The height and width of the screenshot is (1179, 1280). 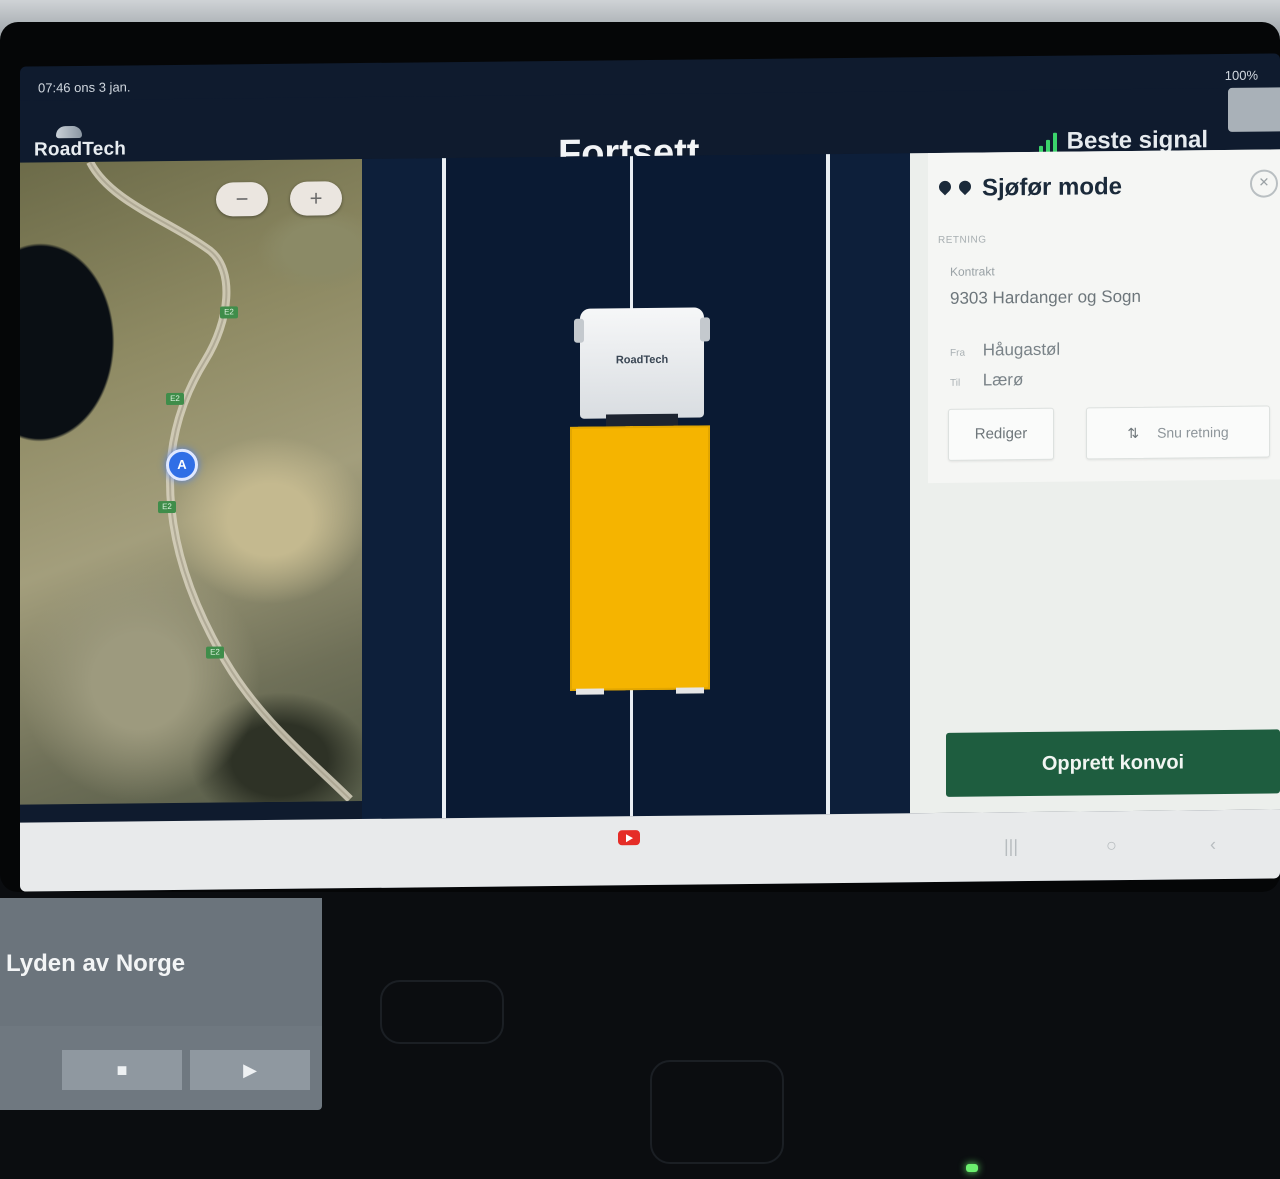 I want to click on zoom-out-button: −, so click(x=242, y=199).